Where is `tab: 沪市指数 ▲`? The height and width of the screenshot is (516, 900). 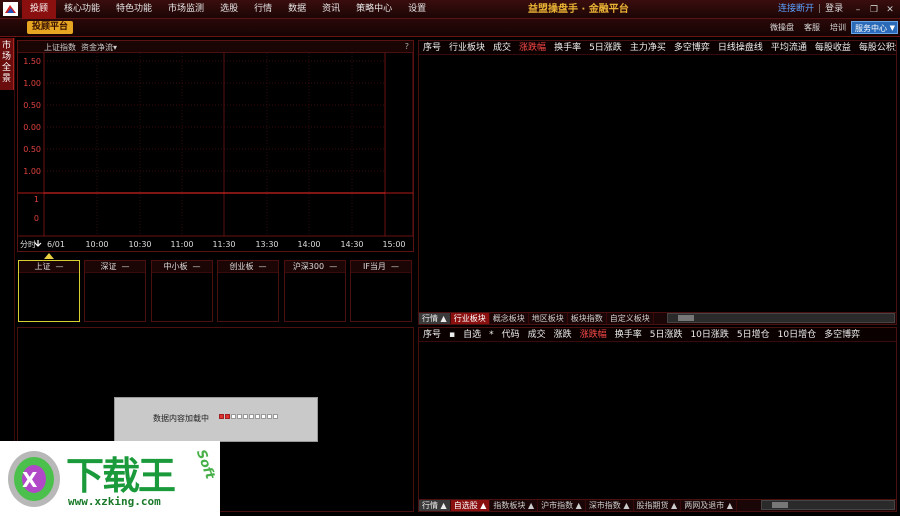 tab: 沪市指数 ▲ is located at coordinates (562, 505).